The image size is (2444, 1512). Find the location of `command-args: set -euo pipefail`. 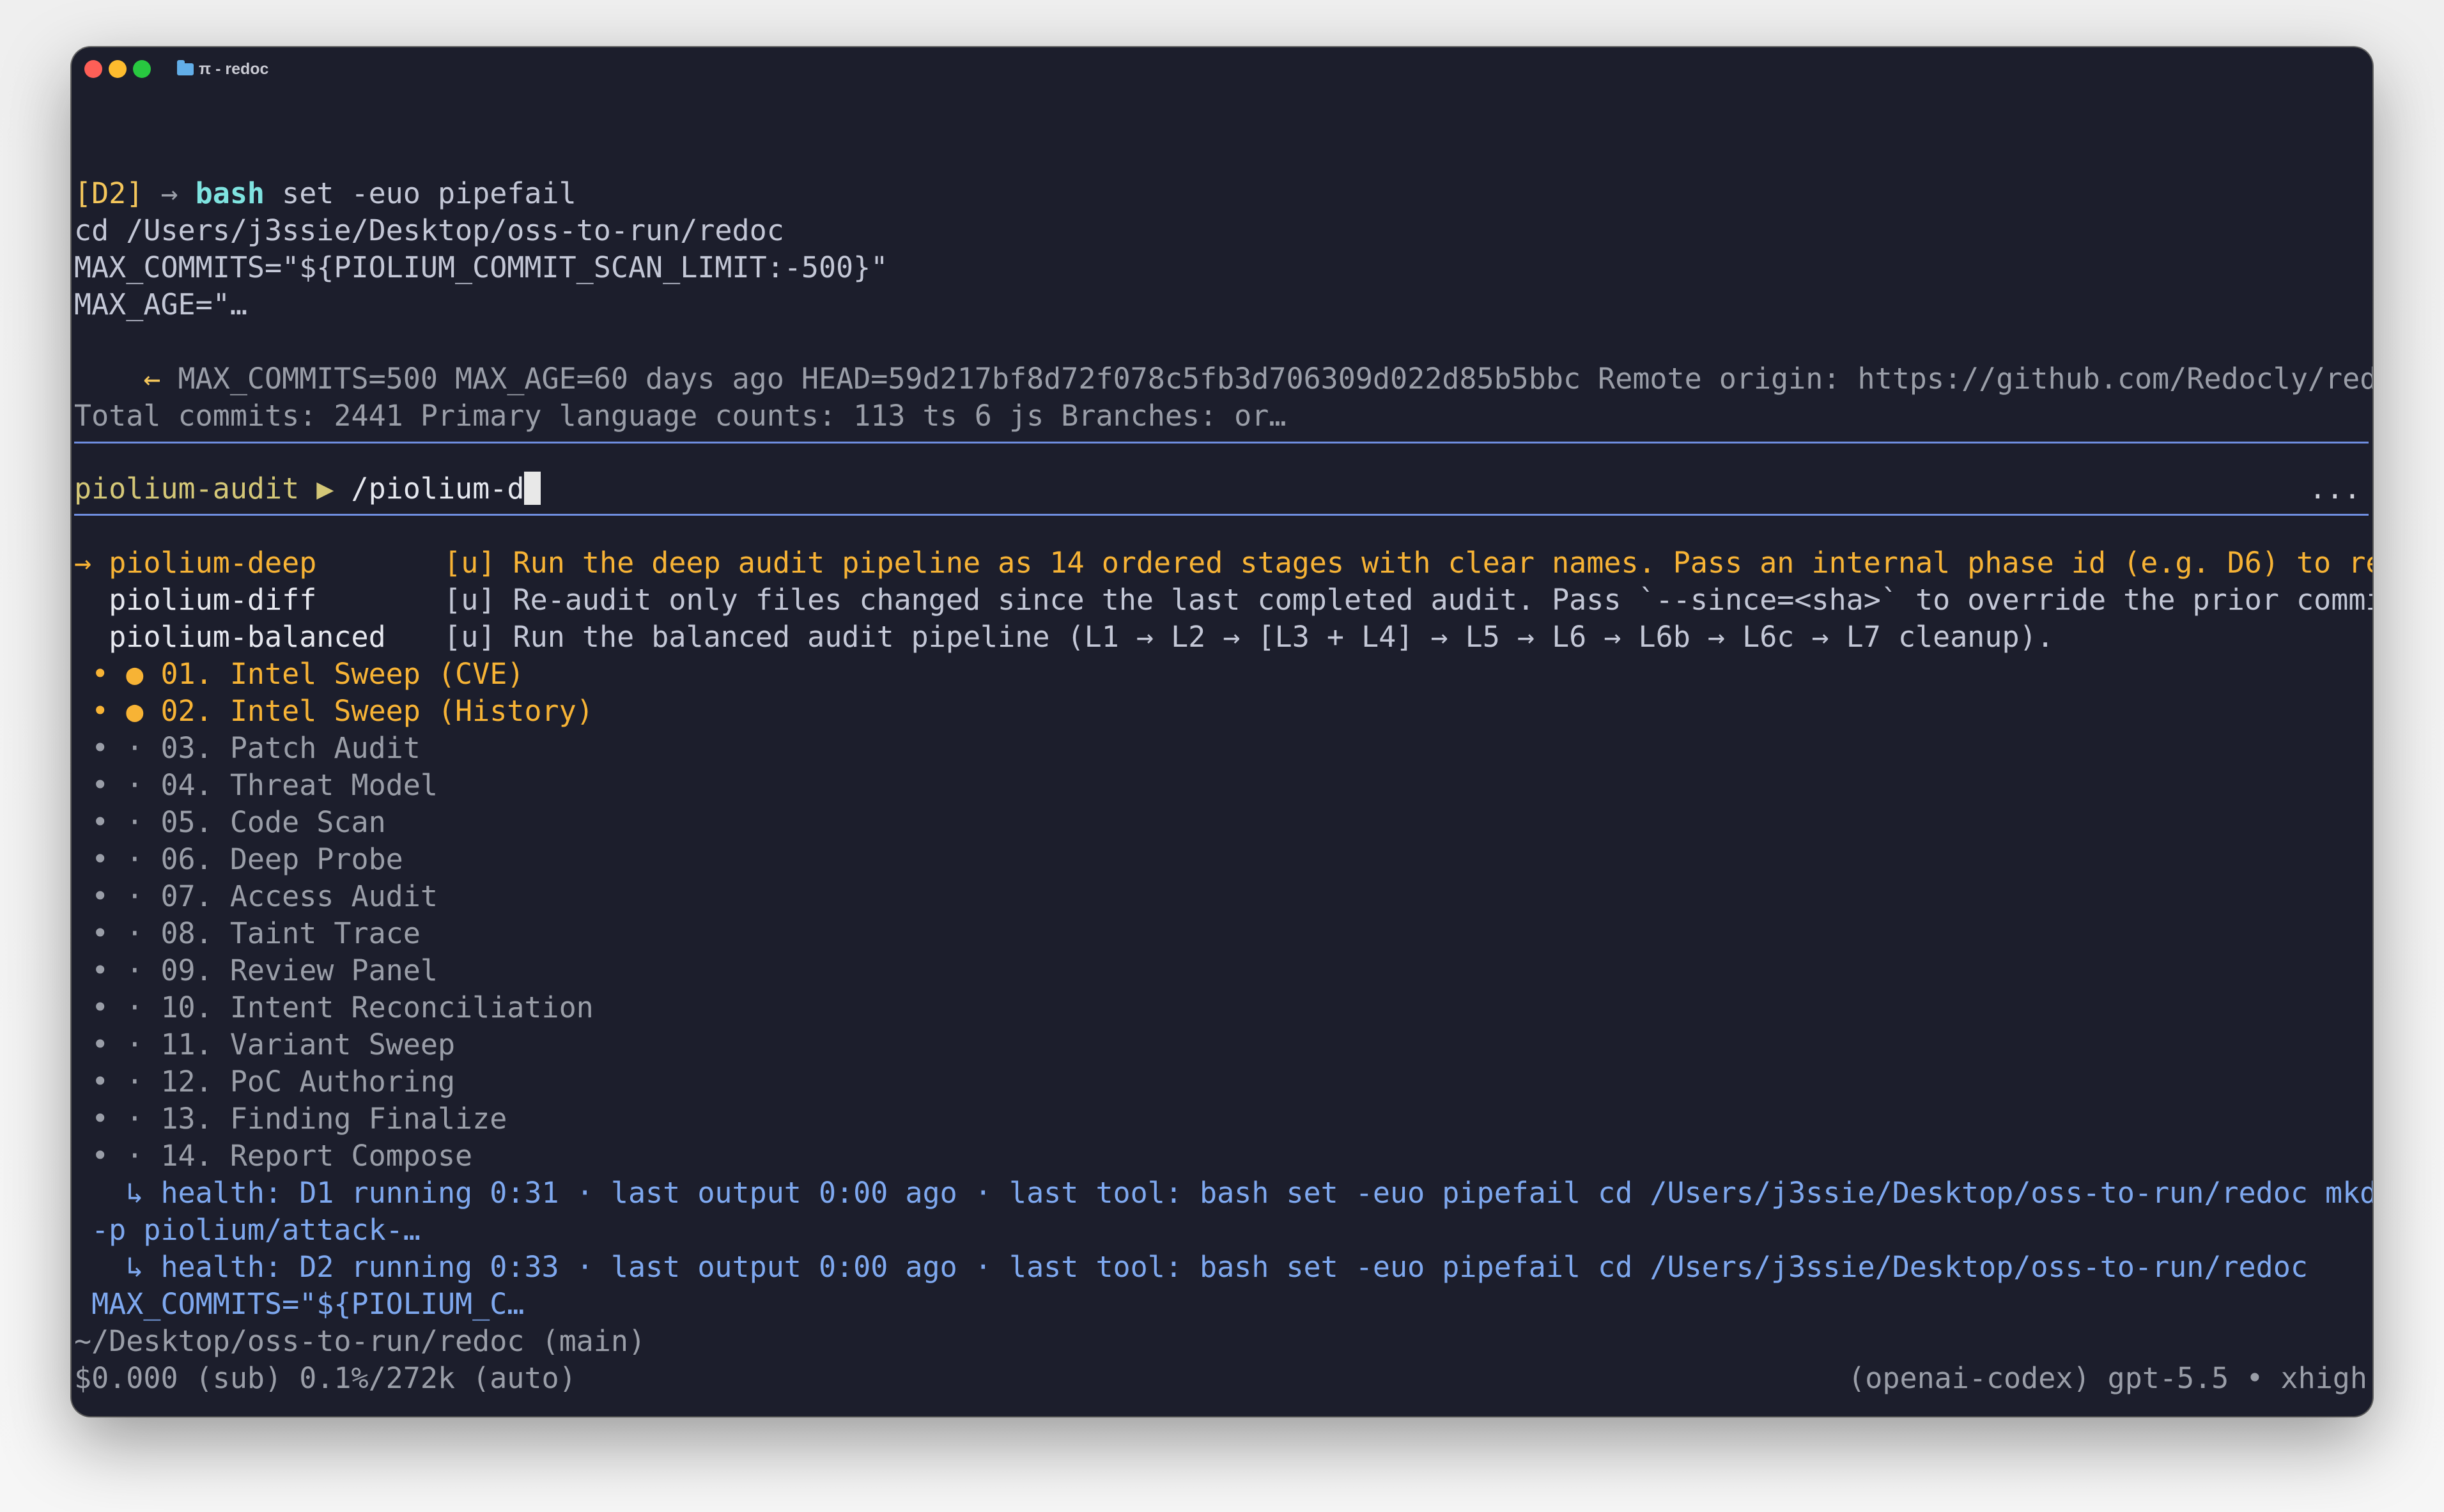

command-args: set -euo pipefail is located at coordinates (420, 193).